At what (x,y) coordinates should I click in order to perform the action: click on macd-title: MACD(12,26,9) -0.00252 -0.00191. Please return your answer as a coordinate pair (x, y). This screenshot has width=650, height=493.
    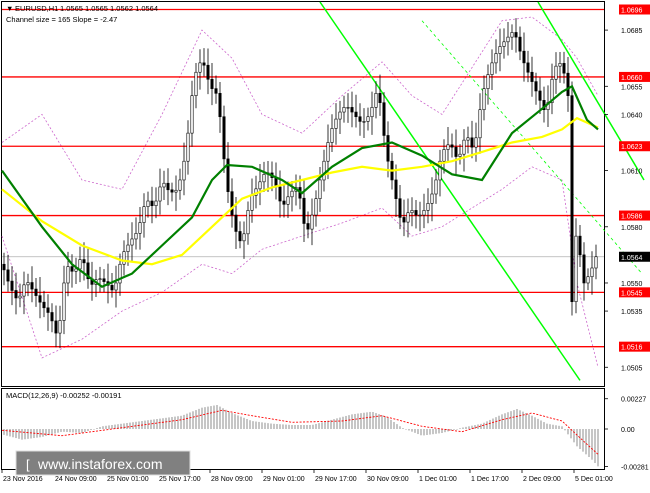
    Looking at the image, I should click on (64, 395).